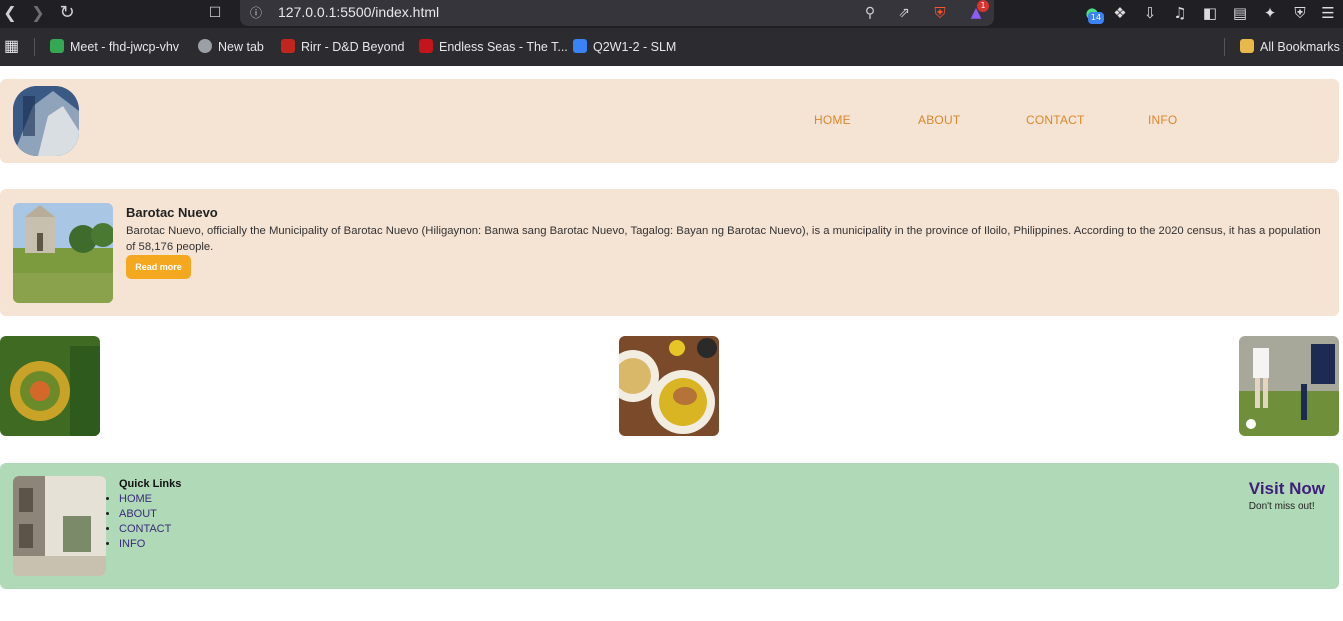 This screenshot has width=1343, height=621. I want to click on download-icon: ⇩, so click(1150, 13).